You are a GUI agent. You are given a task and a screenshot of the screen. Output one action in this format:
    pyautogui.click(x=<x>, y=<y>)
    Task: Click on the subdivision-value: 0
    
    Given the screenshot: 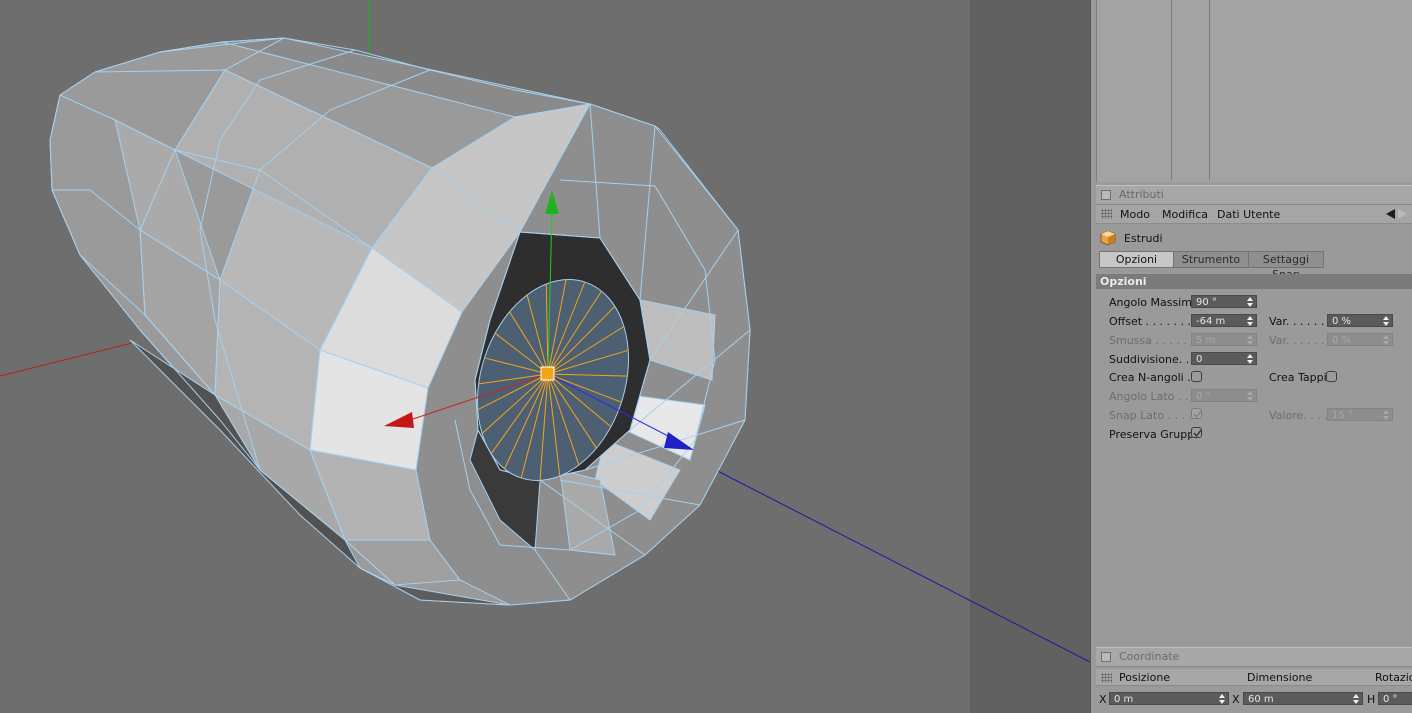 What is the action you would take?
    pyautogui.click(x=1199, y=359)
    